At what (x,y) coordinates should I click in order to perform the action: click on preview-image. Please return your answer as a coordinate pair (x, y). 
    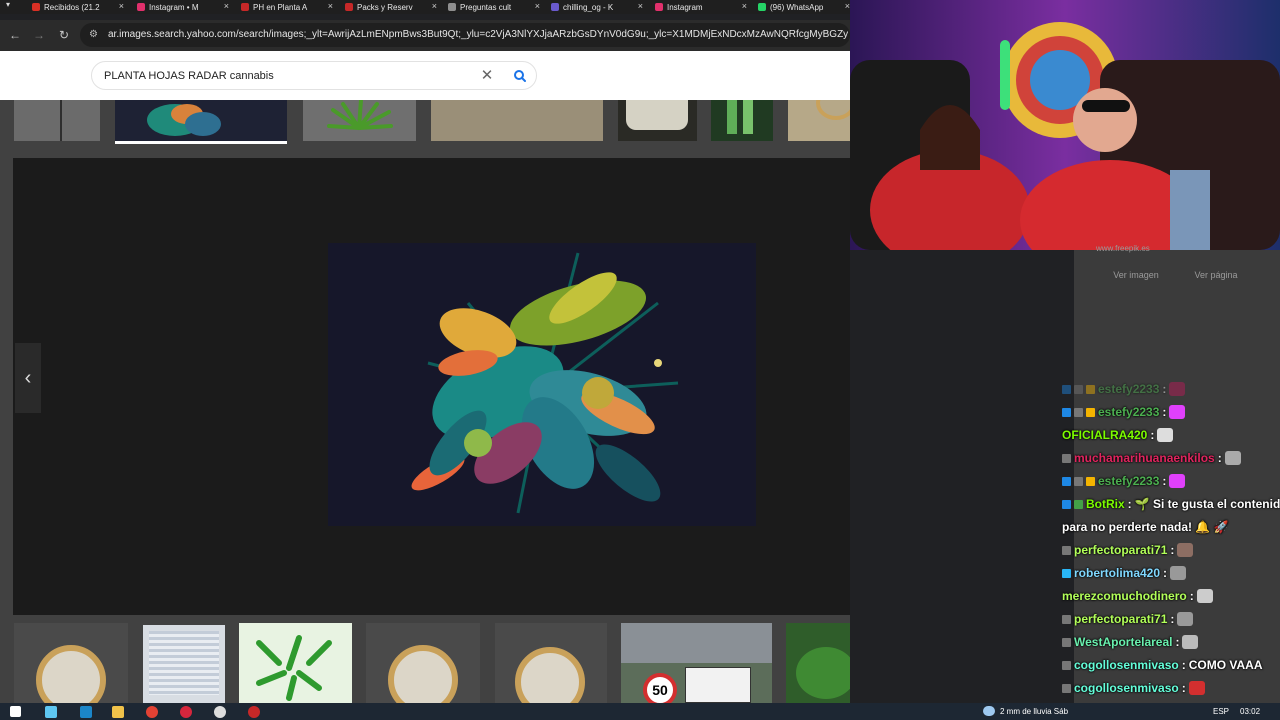
    Looking at the image, I should click on (542, 384).